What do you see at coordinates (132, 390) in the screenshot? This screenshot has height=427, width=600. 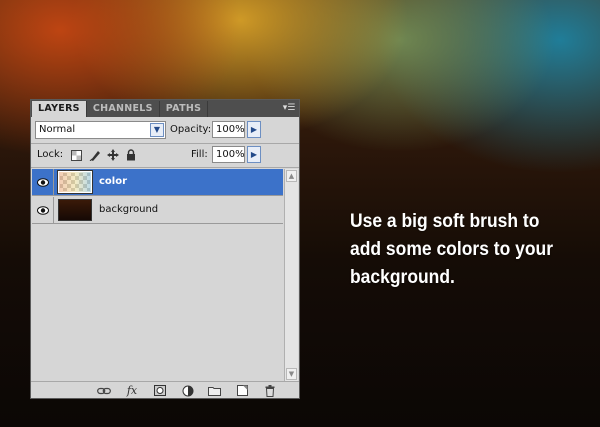 I see `fx-icon: fx` at bounding box center [132, 390].